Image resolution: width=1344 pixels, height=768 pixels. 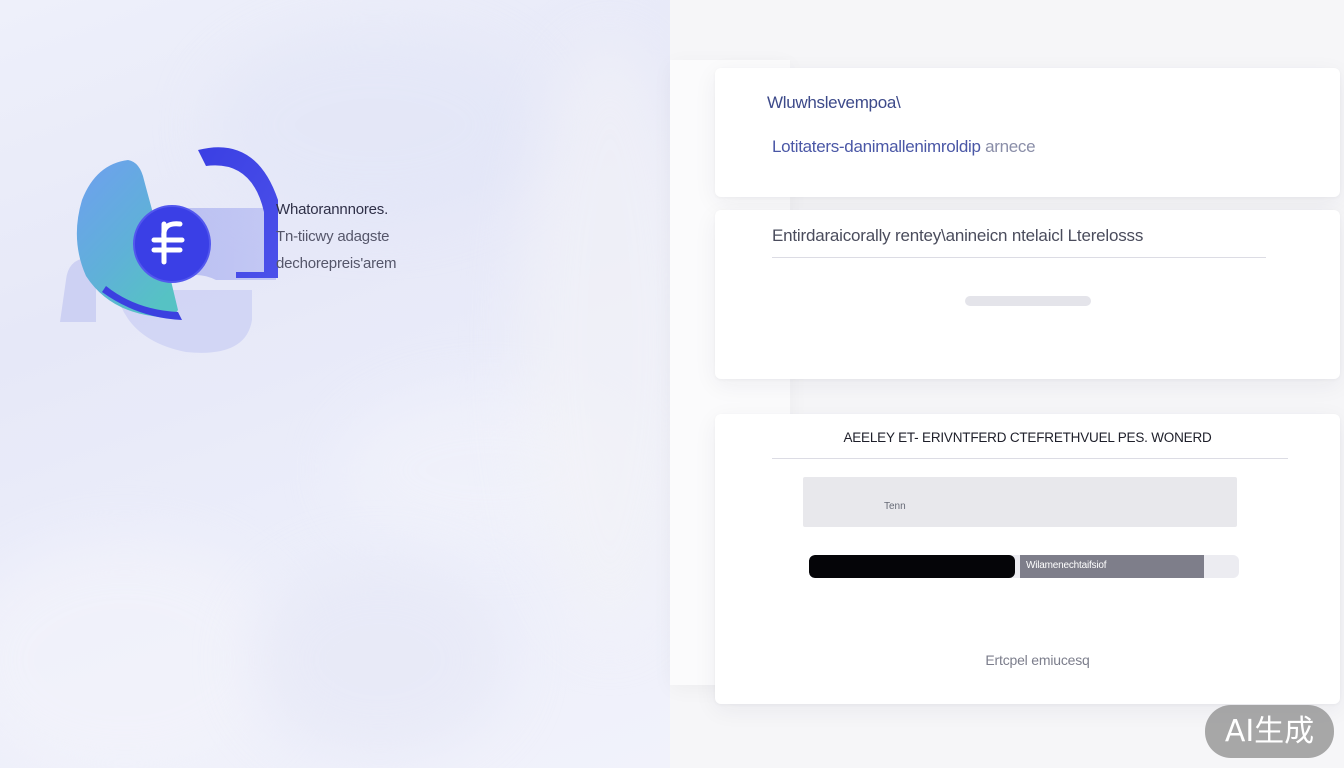 What do you see at coordinates (834, 102) in the screenshot?
I see `card-title: Wluwhslevempoa\` at bounding box center [834, 102].